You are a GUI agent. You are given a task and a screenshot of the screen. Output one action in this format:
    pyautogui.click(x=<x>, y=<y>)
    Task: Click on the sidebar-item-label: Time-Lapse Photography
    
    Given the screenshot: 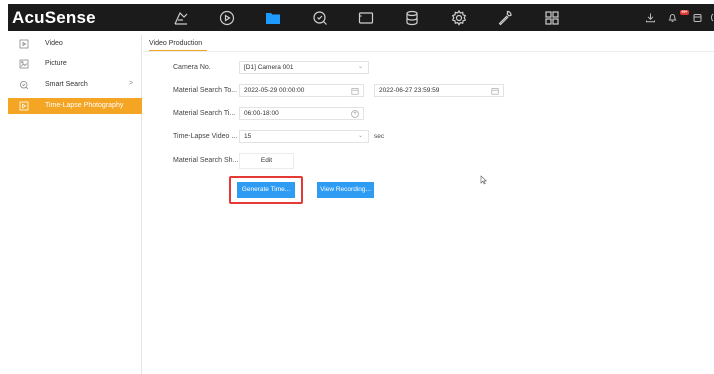 What is the action you would take?
    pyautogui.click(x=84, y=105)
    